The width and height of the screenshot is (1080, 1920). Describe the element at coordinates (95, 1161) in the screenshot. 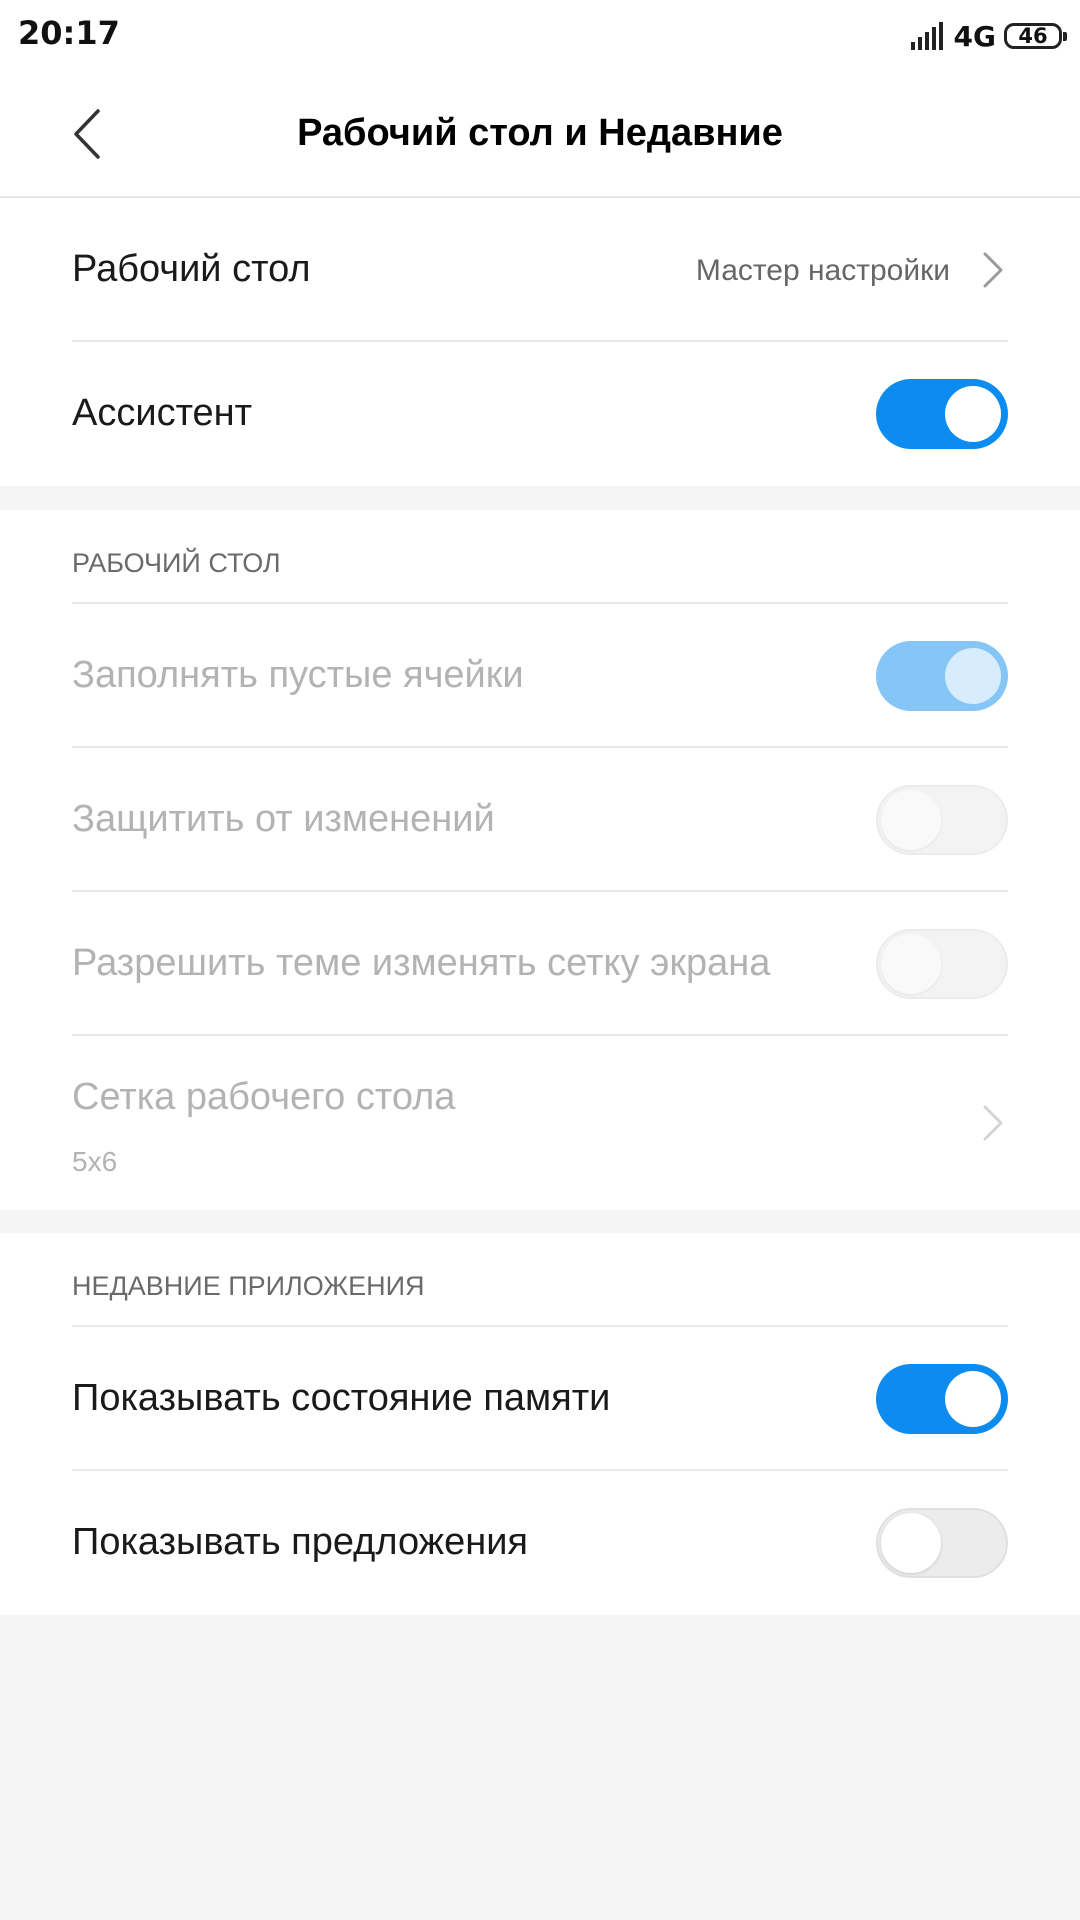

I see `desktop-grid-value: 5x6` at that location.